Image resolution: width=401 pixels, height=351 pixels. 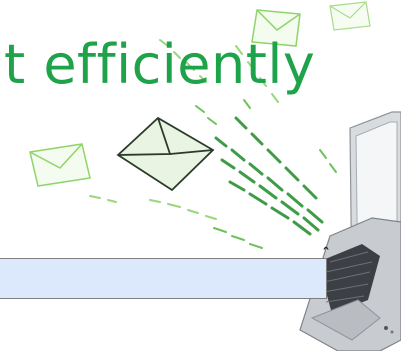 I want to click on rotate-handle-icon: ˆ, so click(x=326, y=254).